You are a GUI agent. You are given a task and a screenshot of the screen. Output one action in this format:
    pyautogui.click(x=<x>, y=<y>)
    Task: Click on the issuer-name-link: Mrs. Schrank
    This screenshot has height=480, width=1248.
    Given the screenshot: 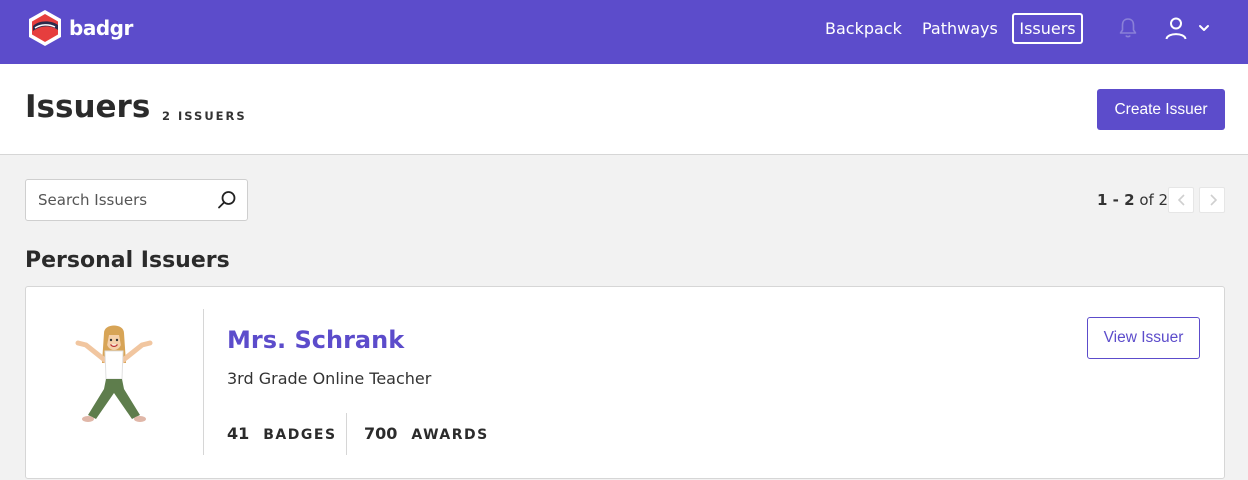 What is the action you would take?
    pyautogui.click(x=315, y=340)
    